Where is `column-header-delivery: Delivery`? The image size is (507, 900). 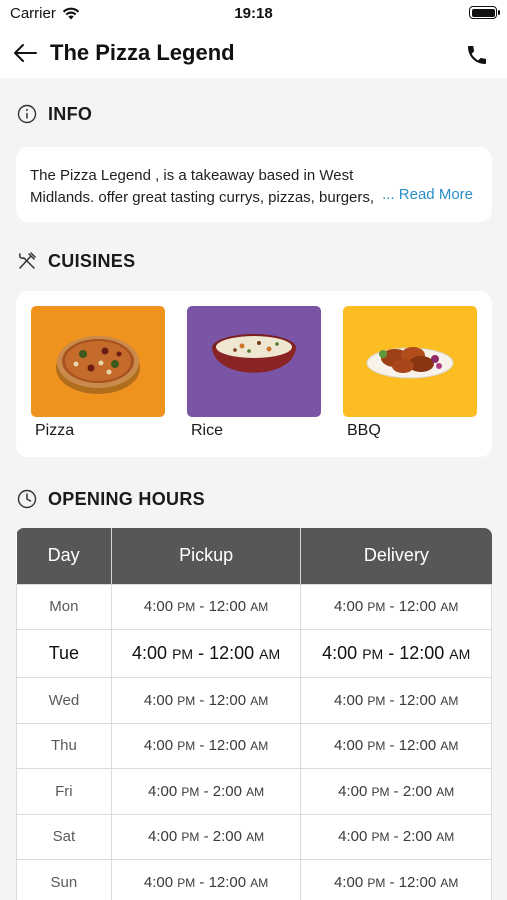
column-header-delivery: Delivery is located at coordinates (396, 556).